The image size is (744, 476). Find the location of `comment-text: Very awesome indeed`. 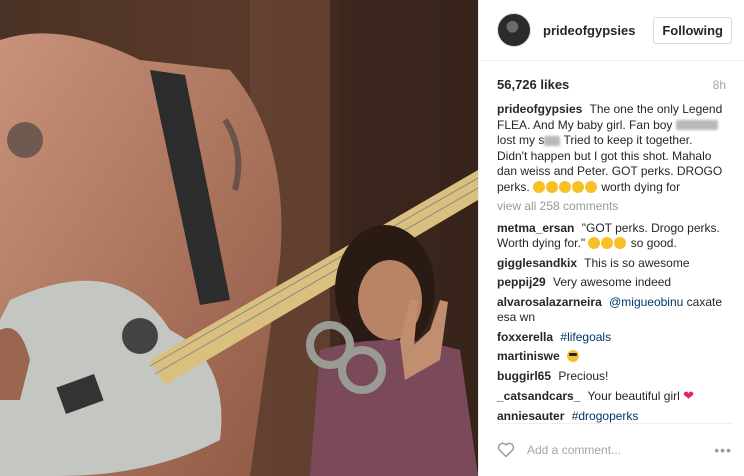

comment-text: Very awesome indeed is located at coordinates (612, 282).